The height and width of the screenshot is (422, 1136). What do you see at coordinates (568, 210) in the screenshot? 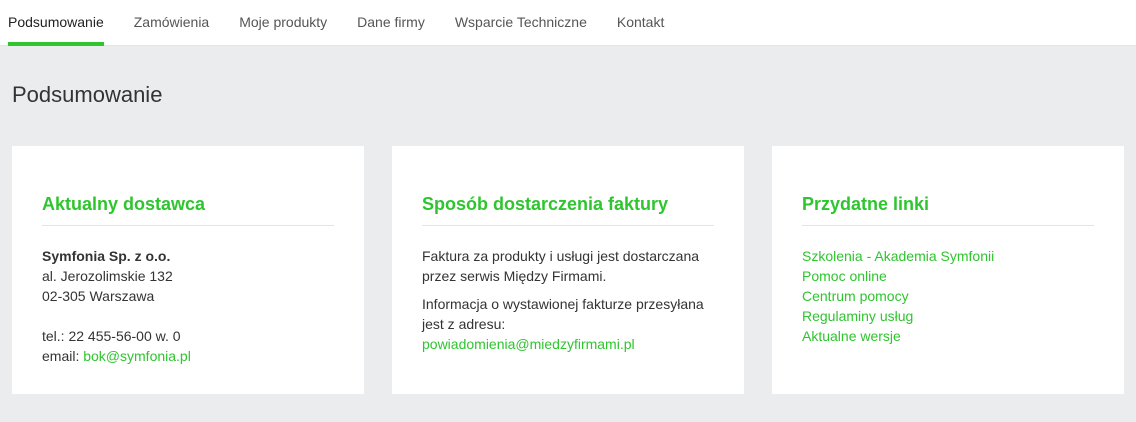
I see `invoice-heading: Sposób dostarczenia faktury` at bounding box center [568, 210].